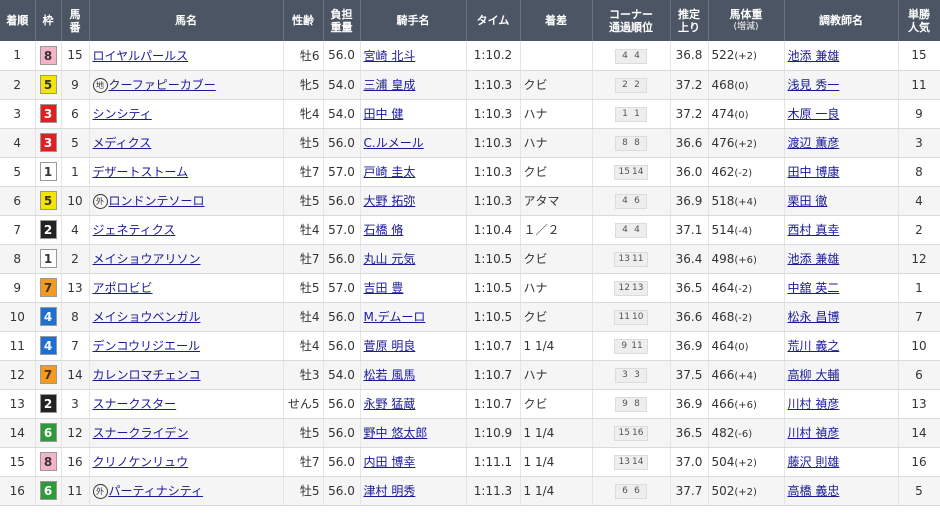 This screenshot has height=524, width=940. I want to click on horse-num-cell: 7, so click(75, 346).